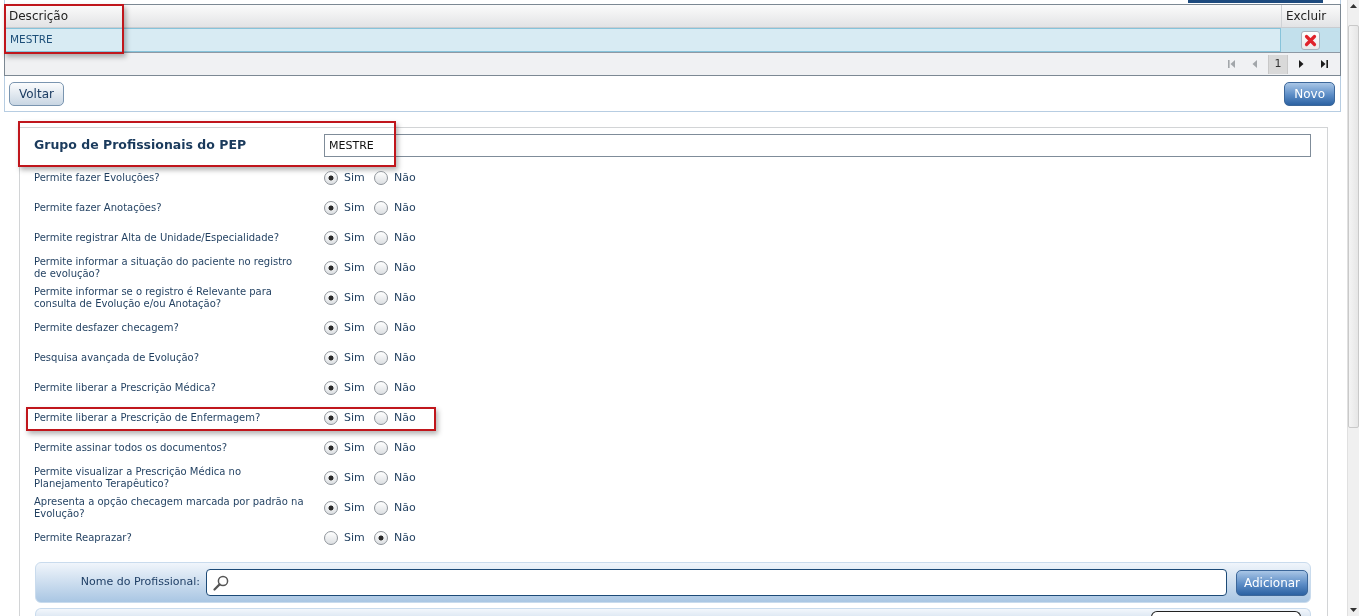 The image size is (1359, 616). Describe the element at coordinates (140, 145) in the screenshot. I see `form-title: Grupo de Profissionais do PEP` at that location.